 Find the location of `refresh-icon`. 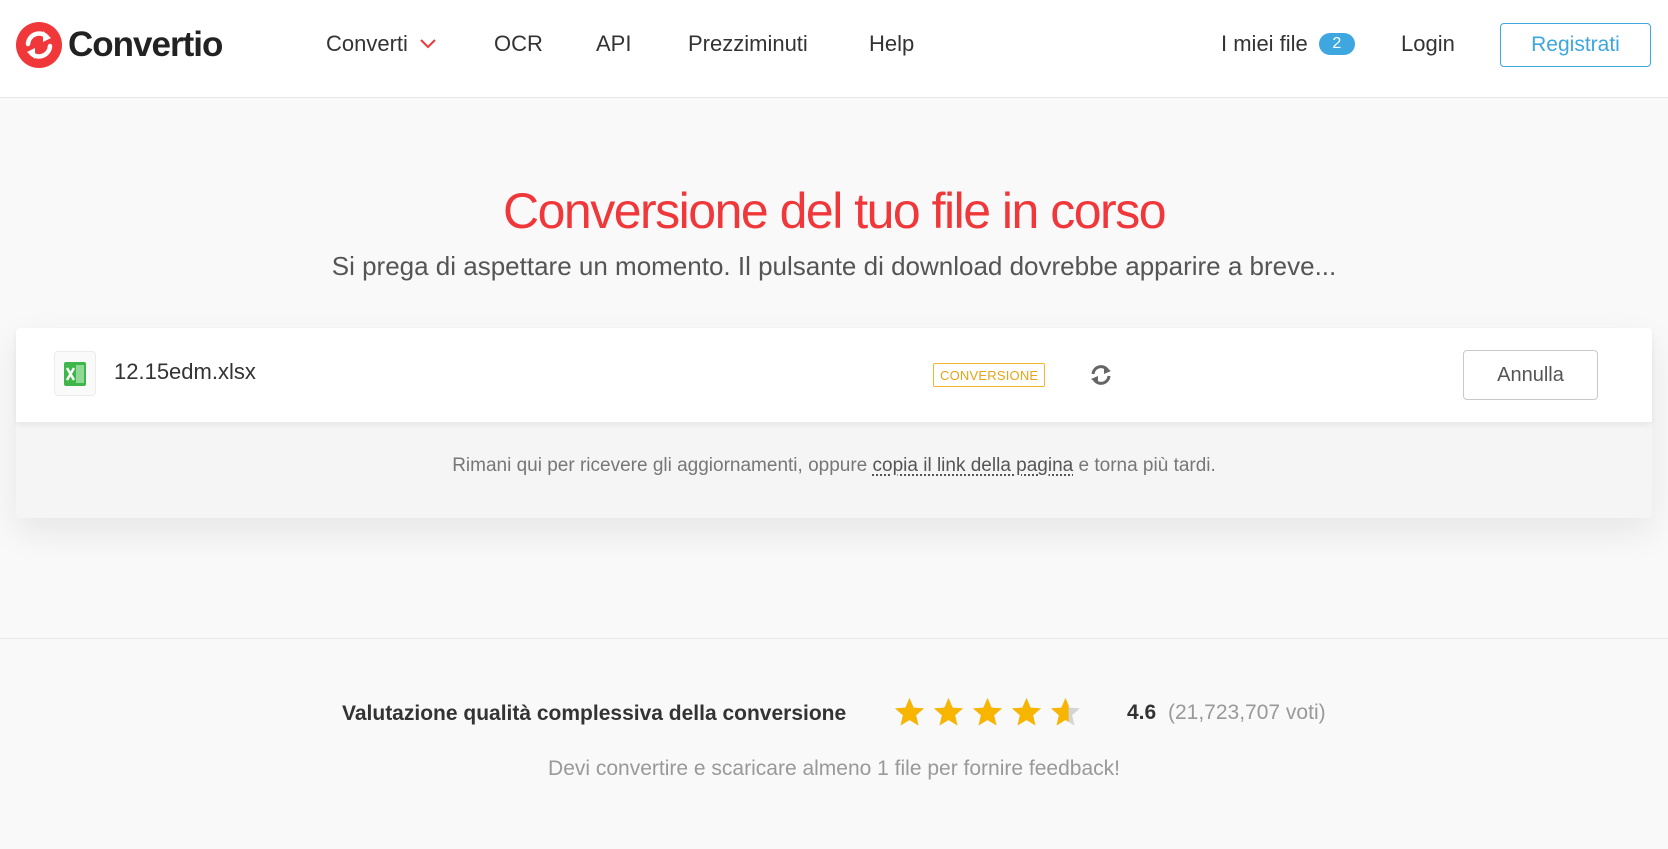

refresh-icon is located at coordinates (1101, 375).